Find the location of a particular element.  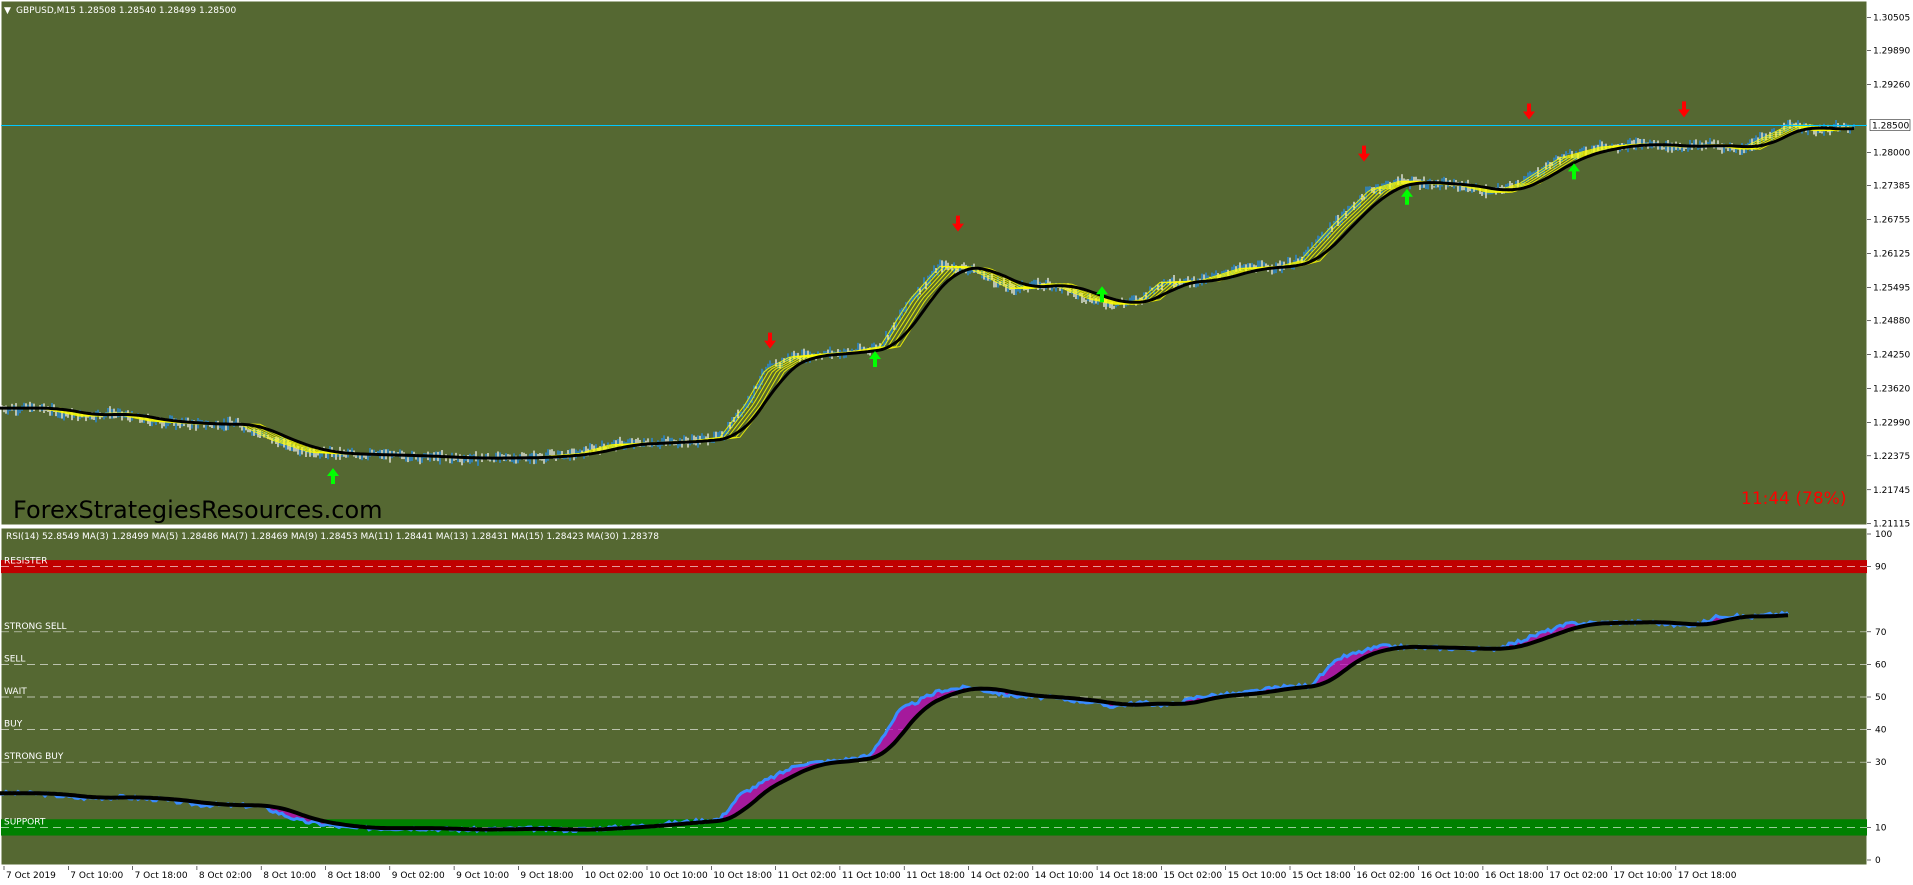

price-tick-label: 1.29890 is located at coordinates (1891, 52).